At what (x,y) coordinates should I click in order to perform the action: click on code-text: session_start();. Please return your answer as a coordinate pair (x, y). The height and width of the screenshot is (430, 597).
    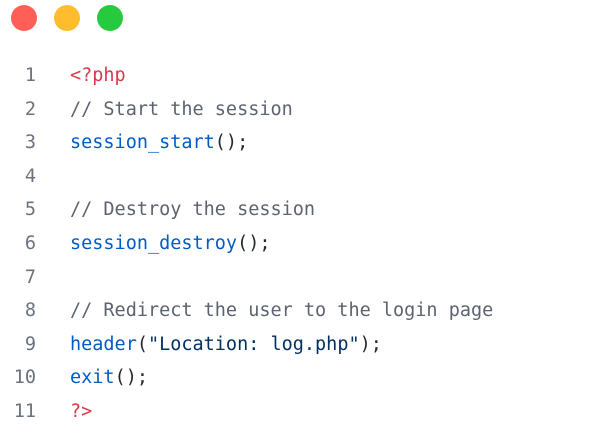
    Looking at the image, I should click on (159, 143).